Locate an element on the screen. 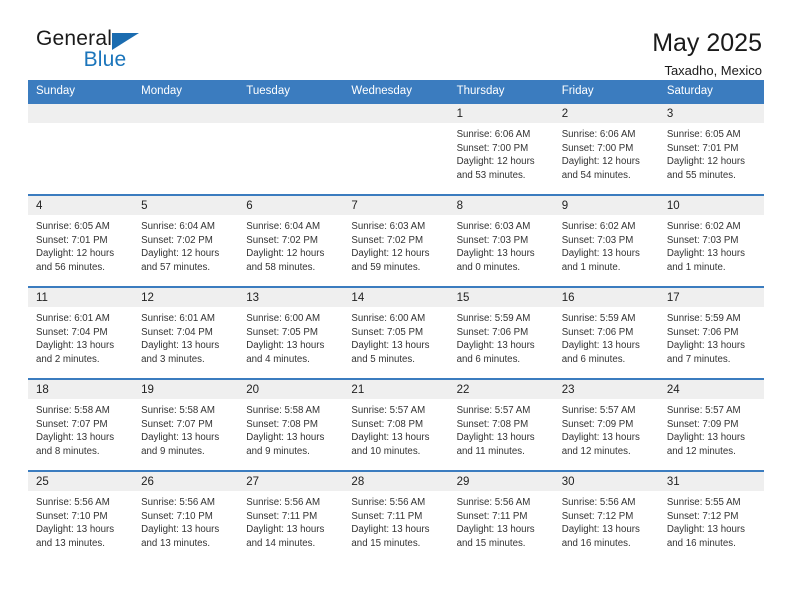 This screenshot has height=612, width=792. logo-text-blue: Blue is located at coordinates (105, 59).